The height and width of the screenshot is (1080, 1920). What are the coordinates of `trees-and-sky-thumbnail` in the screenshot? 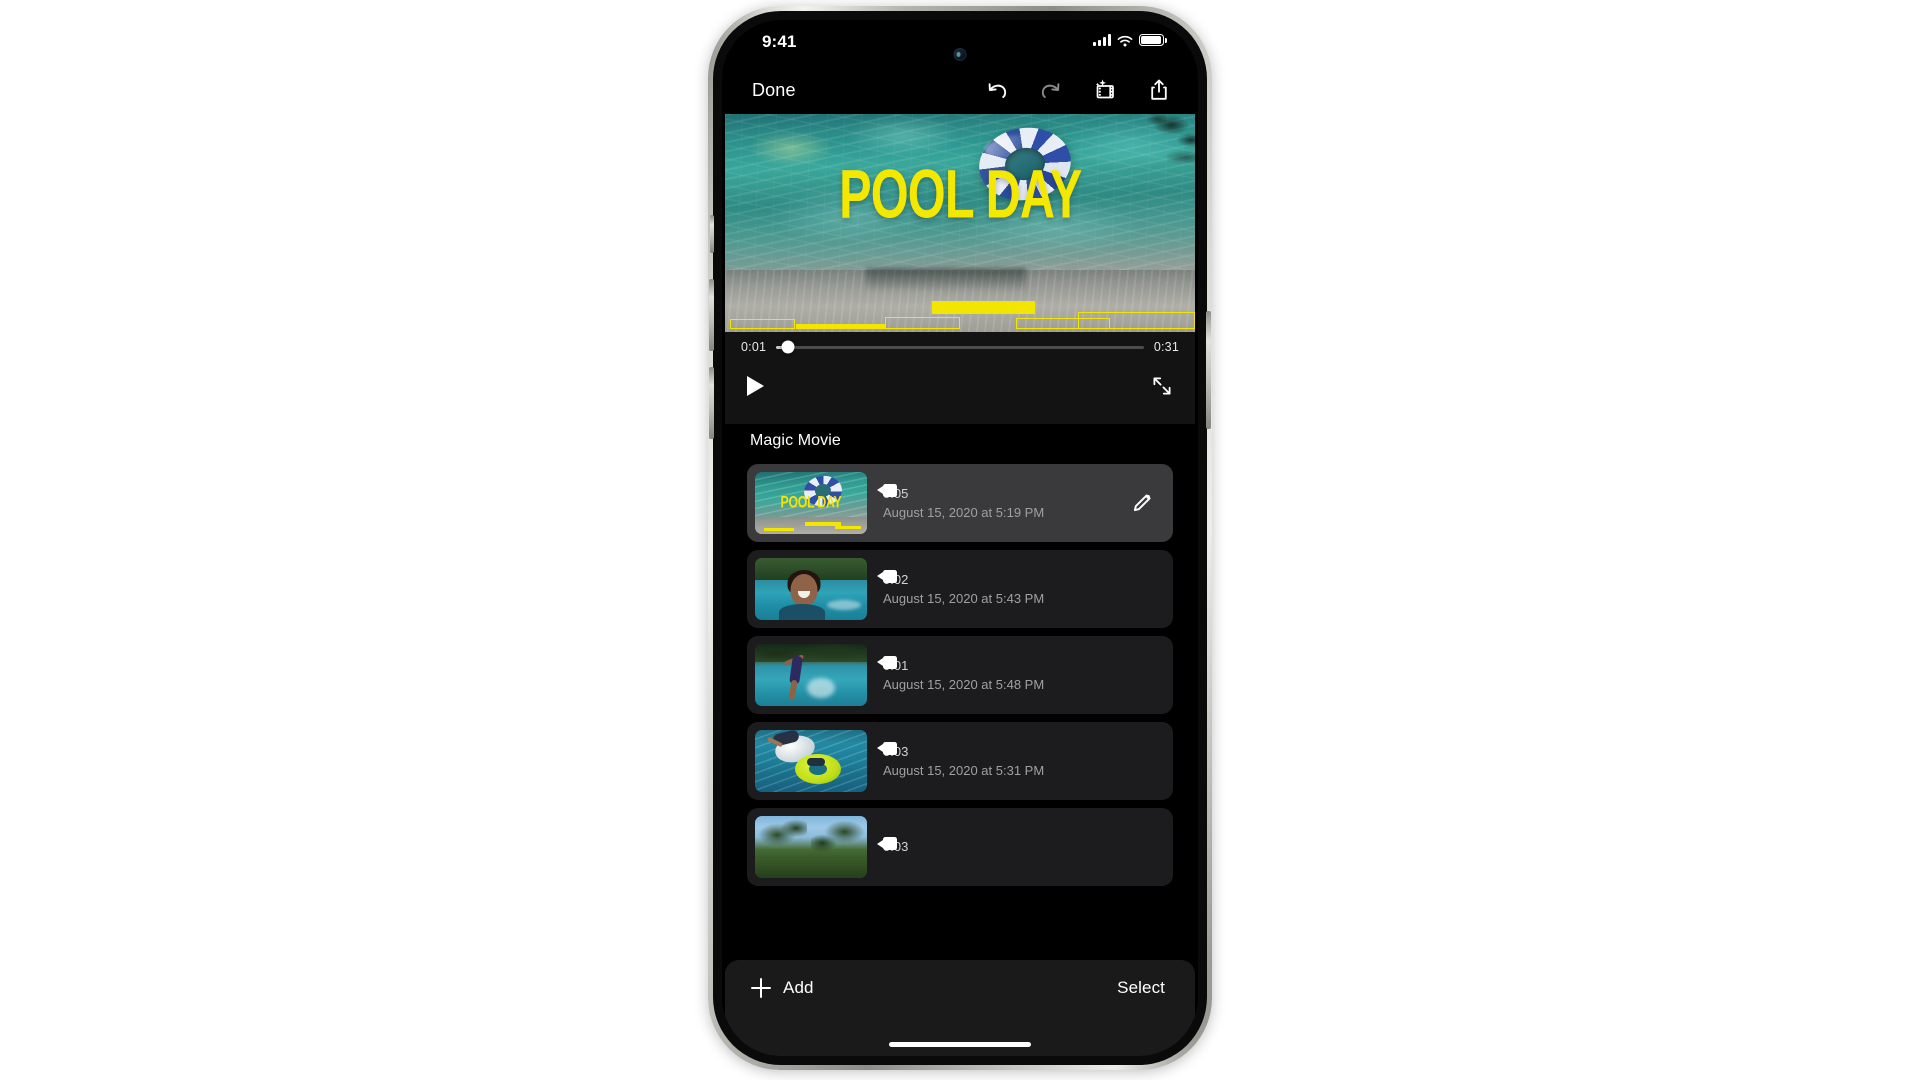 It's located at (811, 847).